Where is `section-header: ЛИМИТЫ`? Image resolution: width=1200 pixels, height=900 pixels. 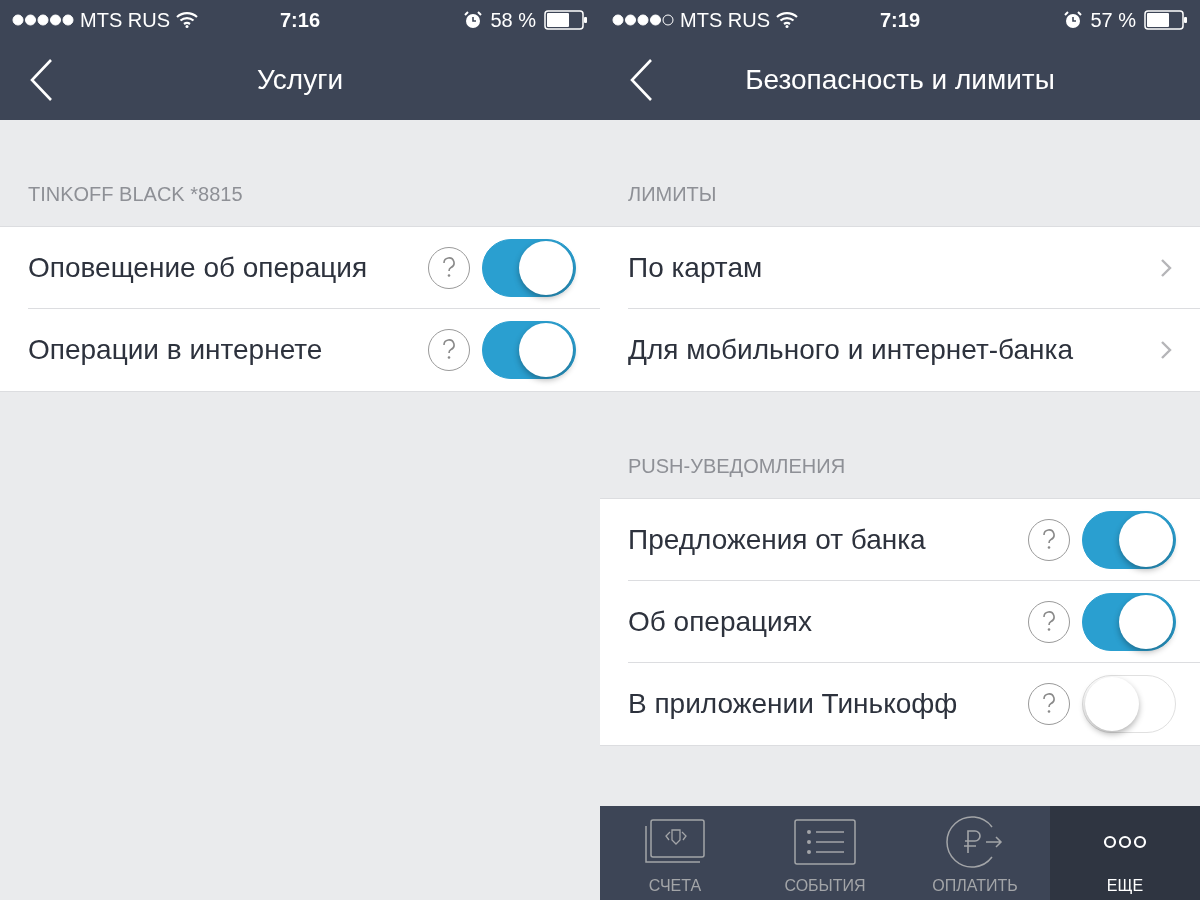 section-header: ЛИМИТЫ is located at coordinates (673, 194).